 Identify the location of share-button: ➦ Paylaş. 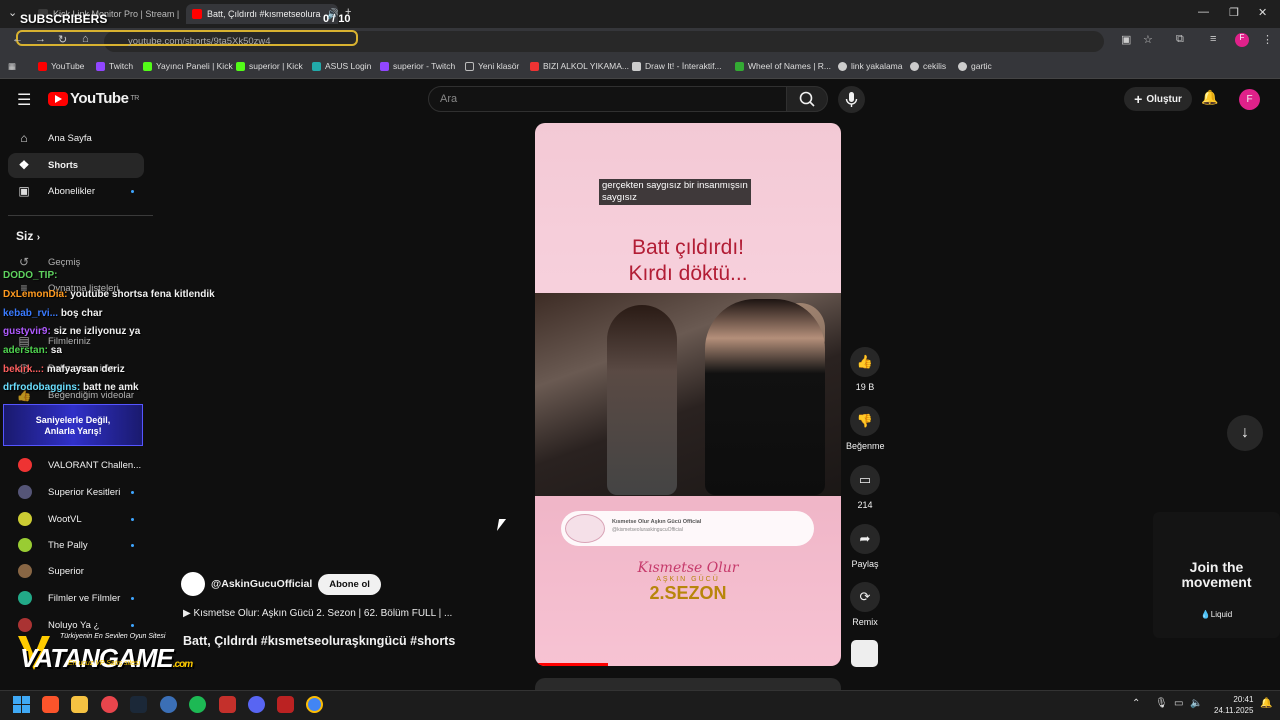
(865, 546).